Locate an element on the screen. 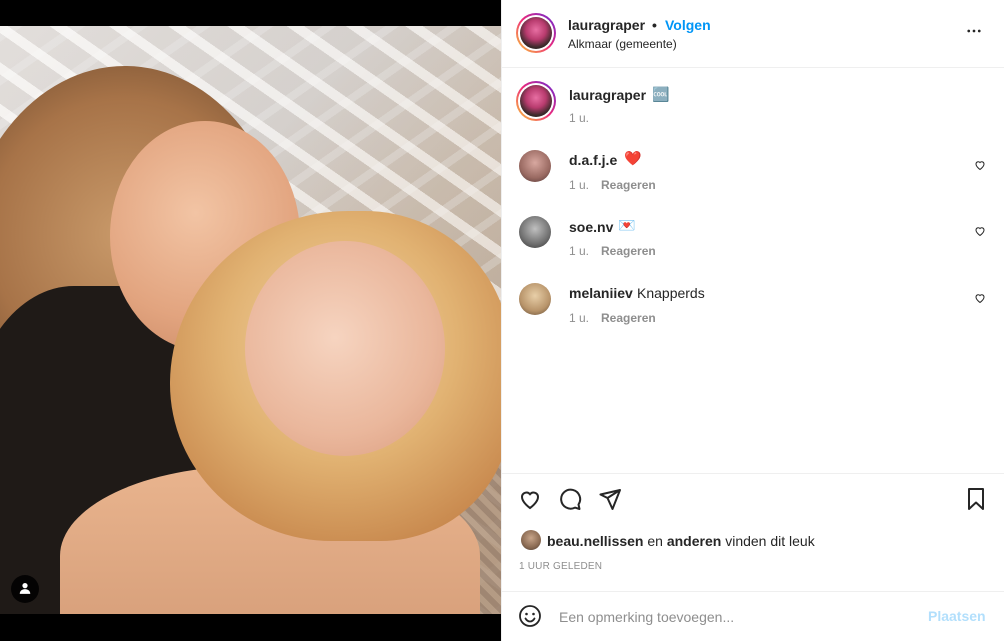  user-tag-button is located at coordinates (25, 589).